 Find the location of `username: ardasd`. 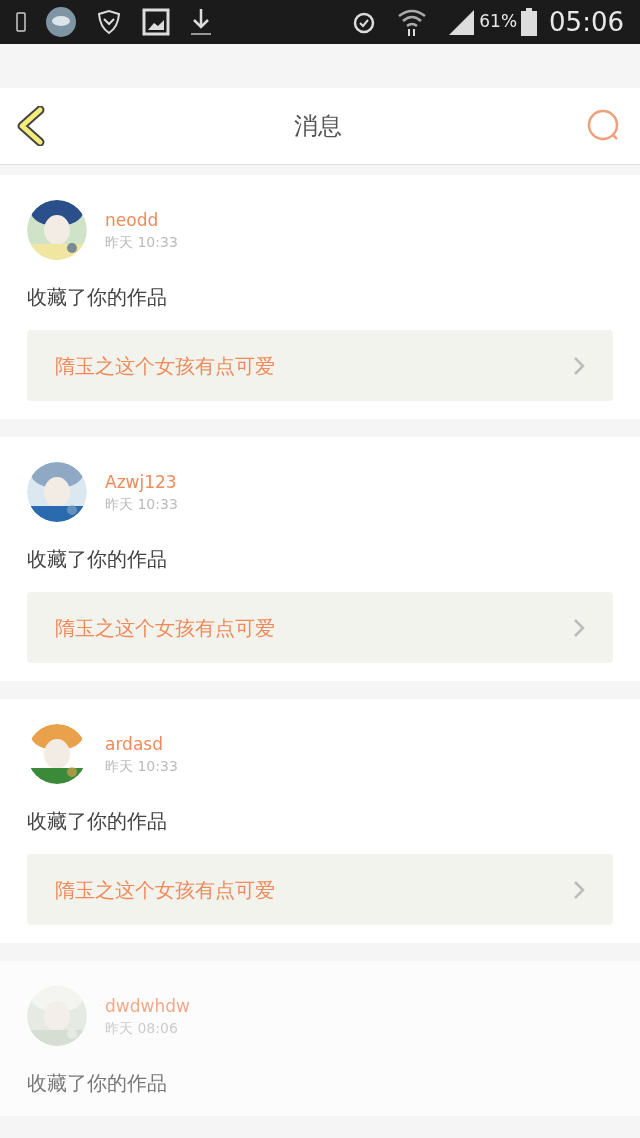

username: ardasd is located at coordinates (141, 744).